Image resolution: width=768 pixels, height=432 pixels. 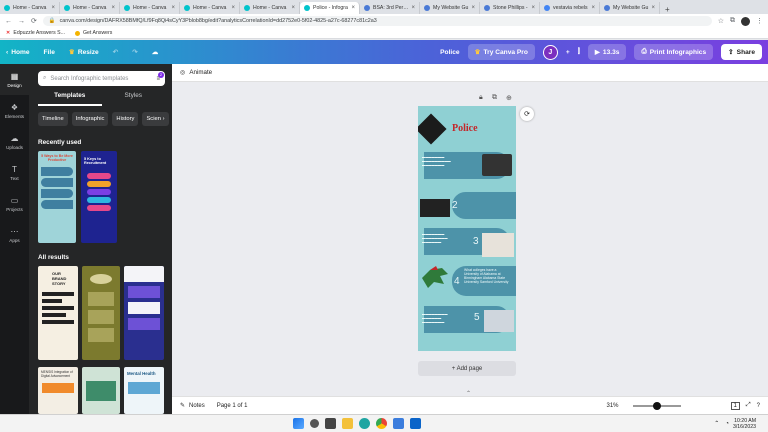 I want to click on page-count-icon: 1, so click(x=735, y=405).